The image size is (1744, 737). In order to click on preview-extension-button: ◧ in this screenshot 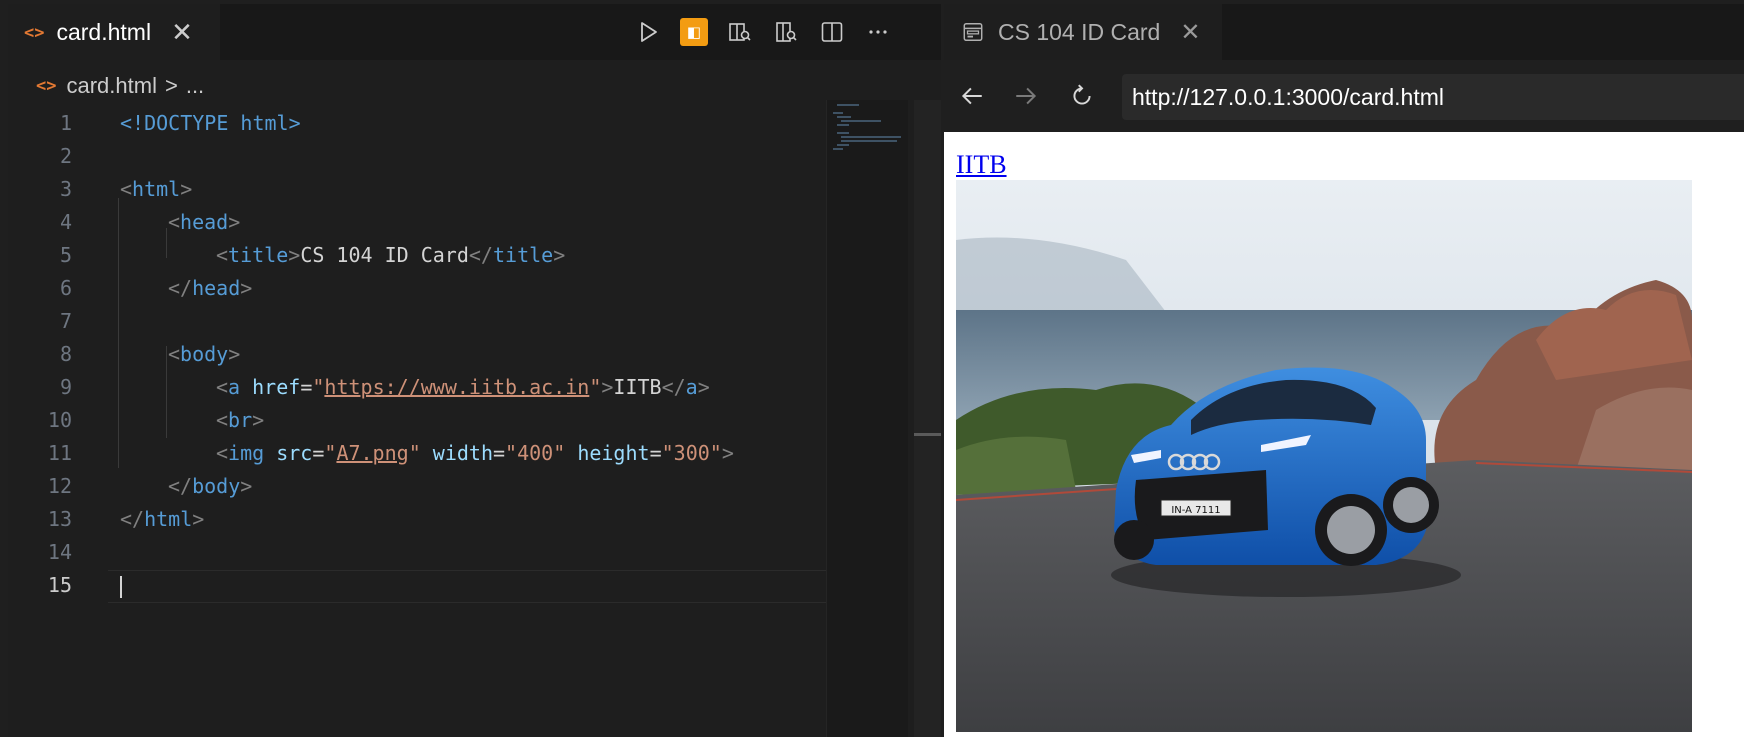, I will do `click(694, 32)`.